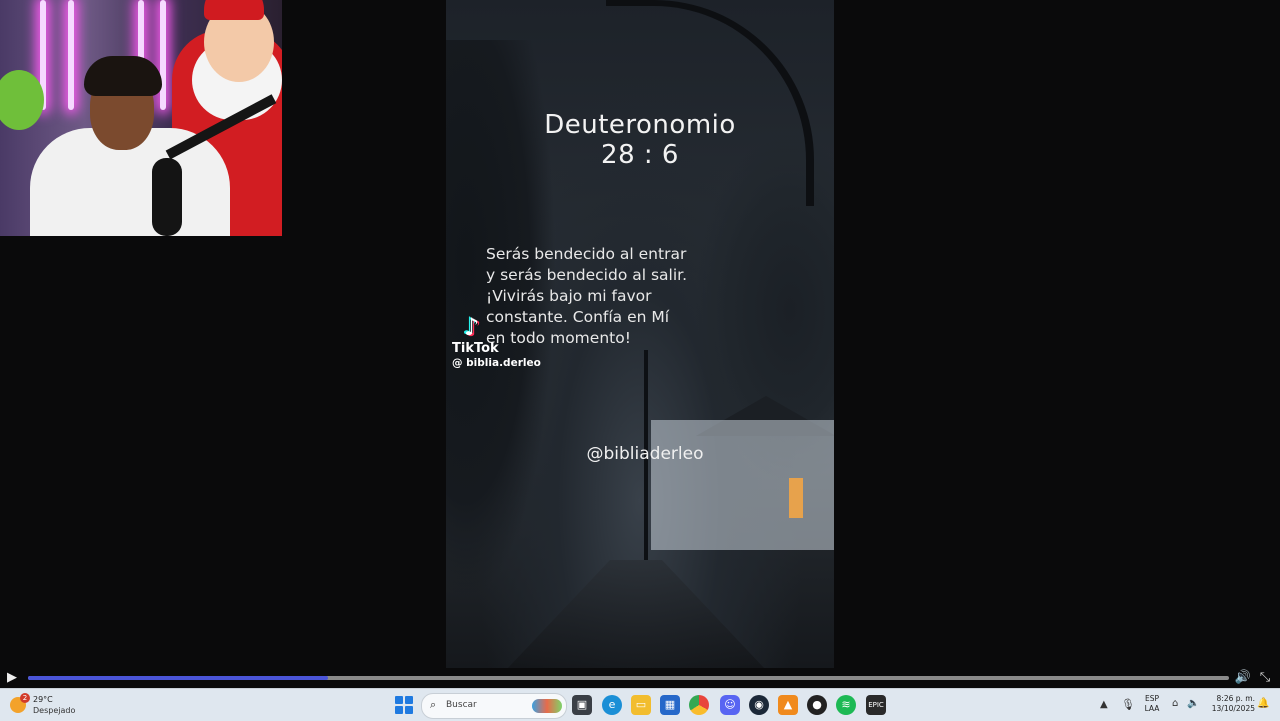 This screenshot has width=1280, height=721. Describe the element at coordinates (730, 705) in the screenshot. I see `discord-icon: ☺` at that location.